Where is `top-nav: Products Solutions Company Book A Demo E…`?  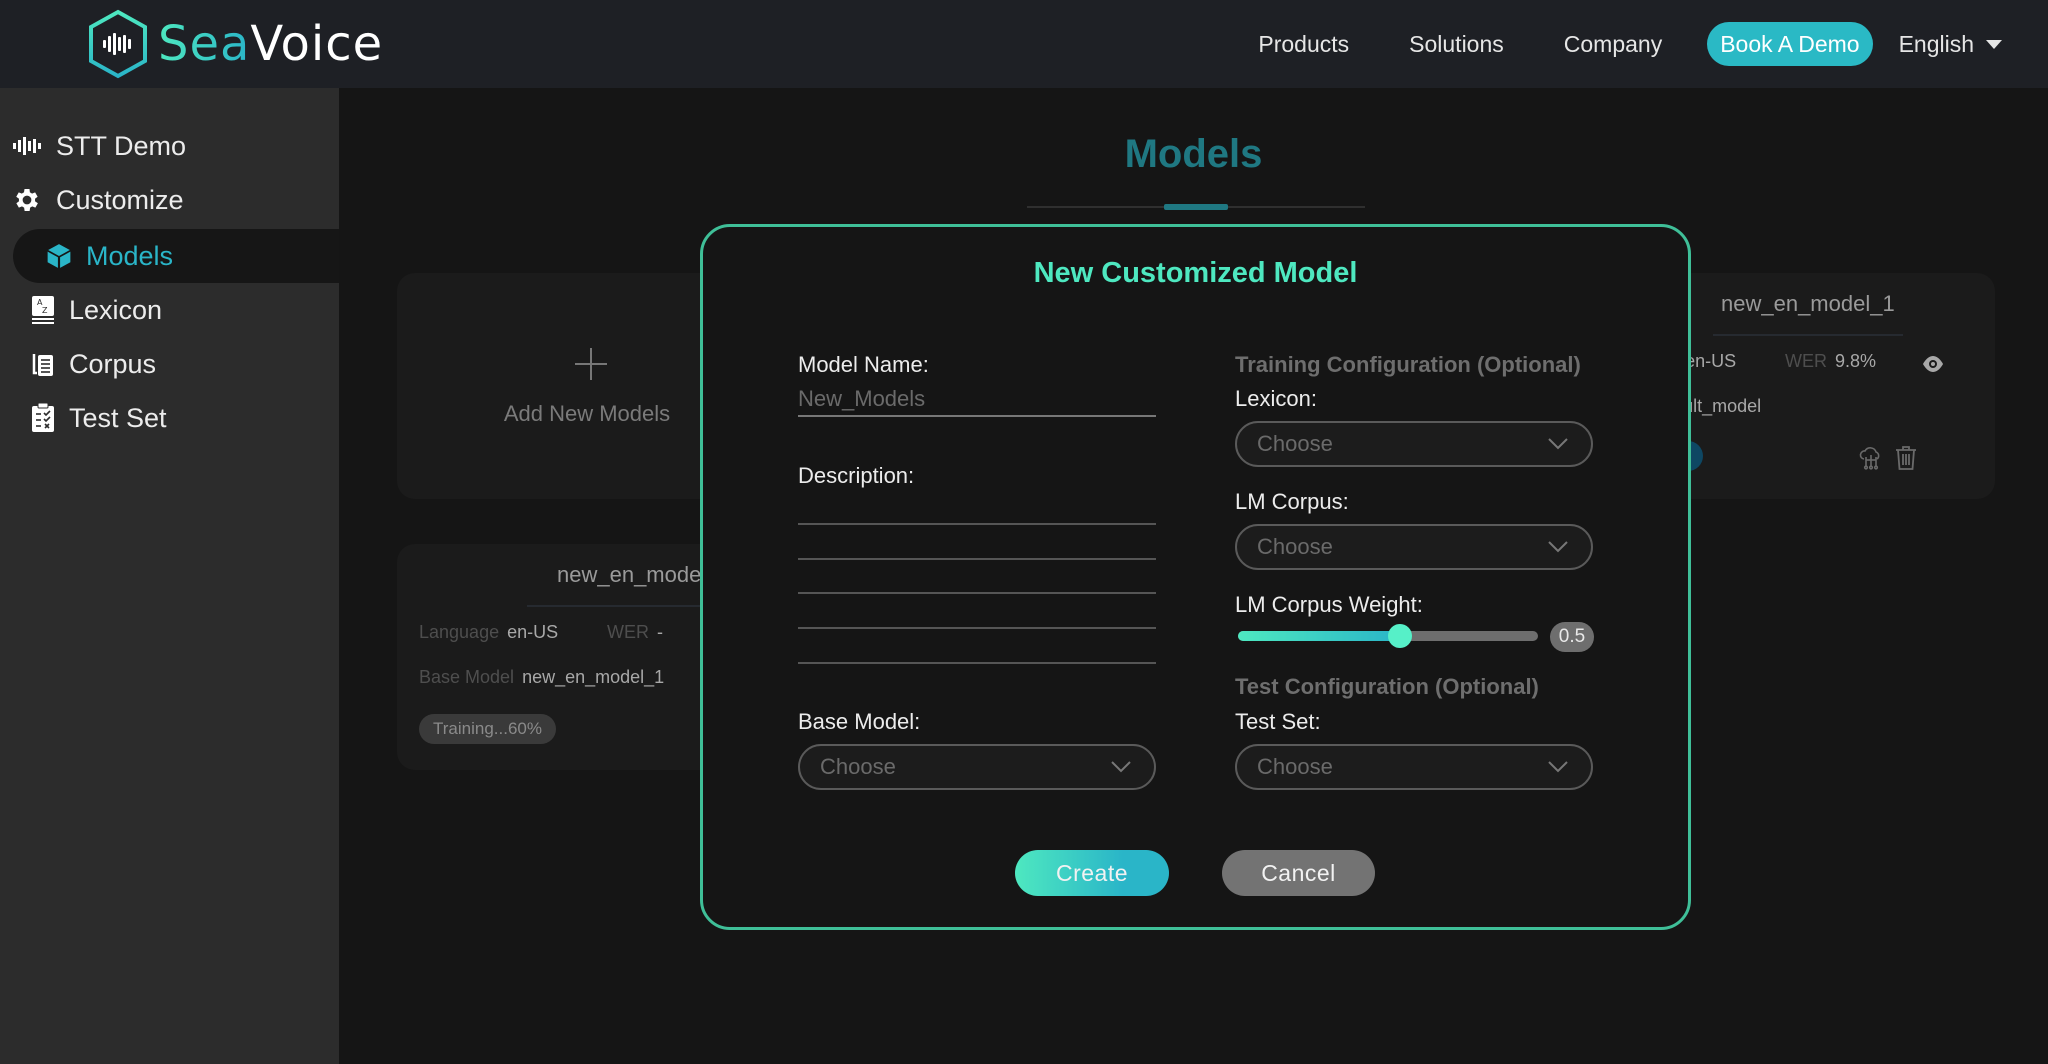 top-nav: Products Solutions Company Book A Demo E… is located at coordinates (1630, 44).